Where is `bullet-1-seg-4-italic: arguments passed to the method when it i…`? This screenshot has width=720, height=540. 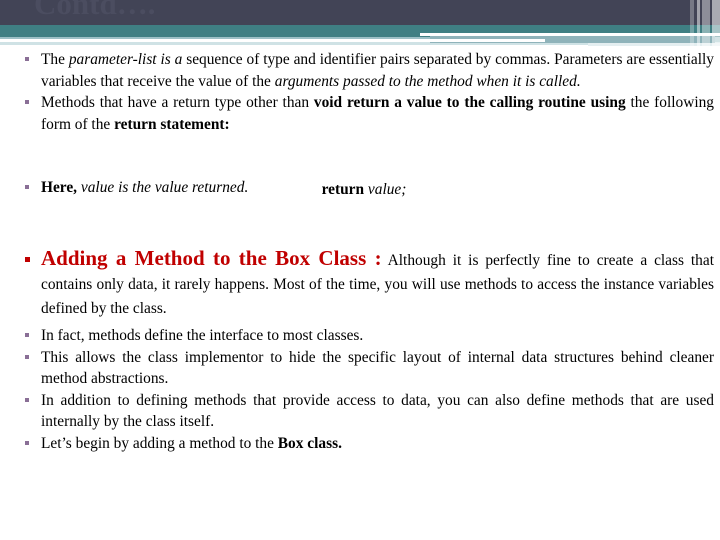
bullet-1-seg-4-italic: arguments passed to the method when it i… is located at coordinates (427, 81).